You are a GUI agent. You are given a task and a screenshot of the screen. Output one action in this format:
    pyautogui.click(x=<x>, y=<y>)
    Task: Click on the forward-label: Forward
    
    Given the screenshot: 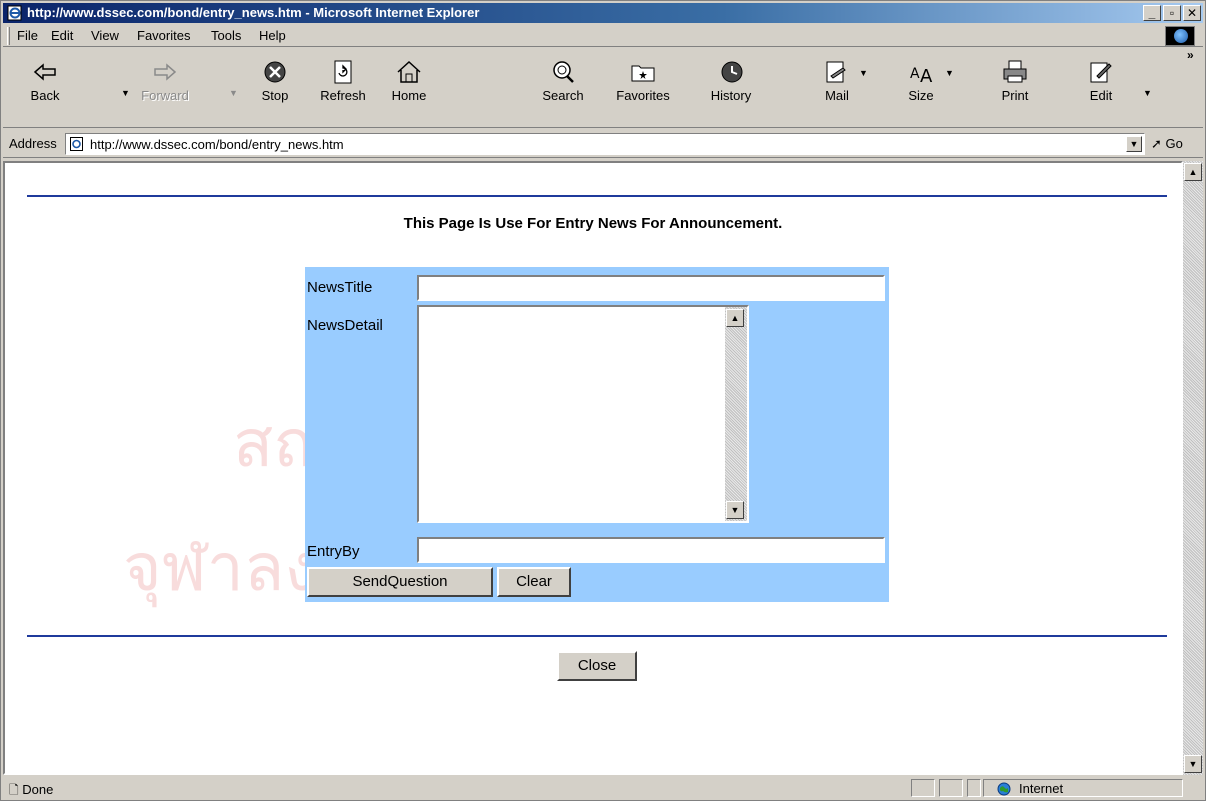 What is the action you would take?
    pyautogui.click(x=165, y=95)
    